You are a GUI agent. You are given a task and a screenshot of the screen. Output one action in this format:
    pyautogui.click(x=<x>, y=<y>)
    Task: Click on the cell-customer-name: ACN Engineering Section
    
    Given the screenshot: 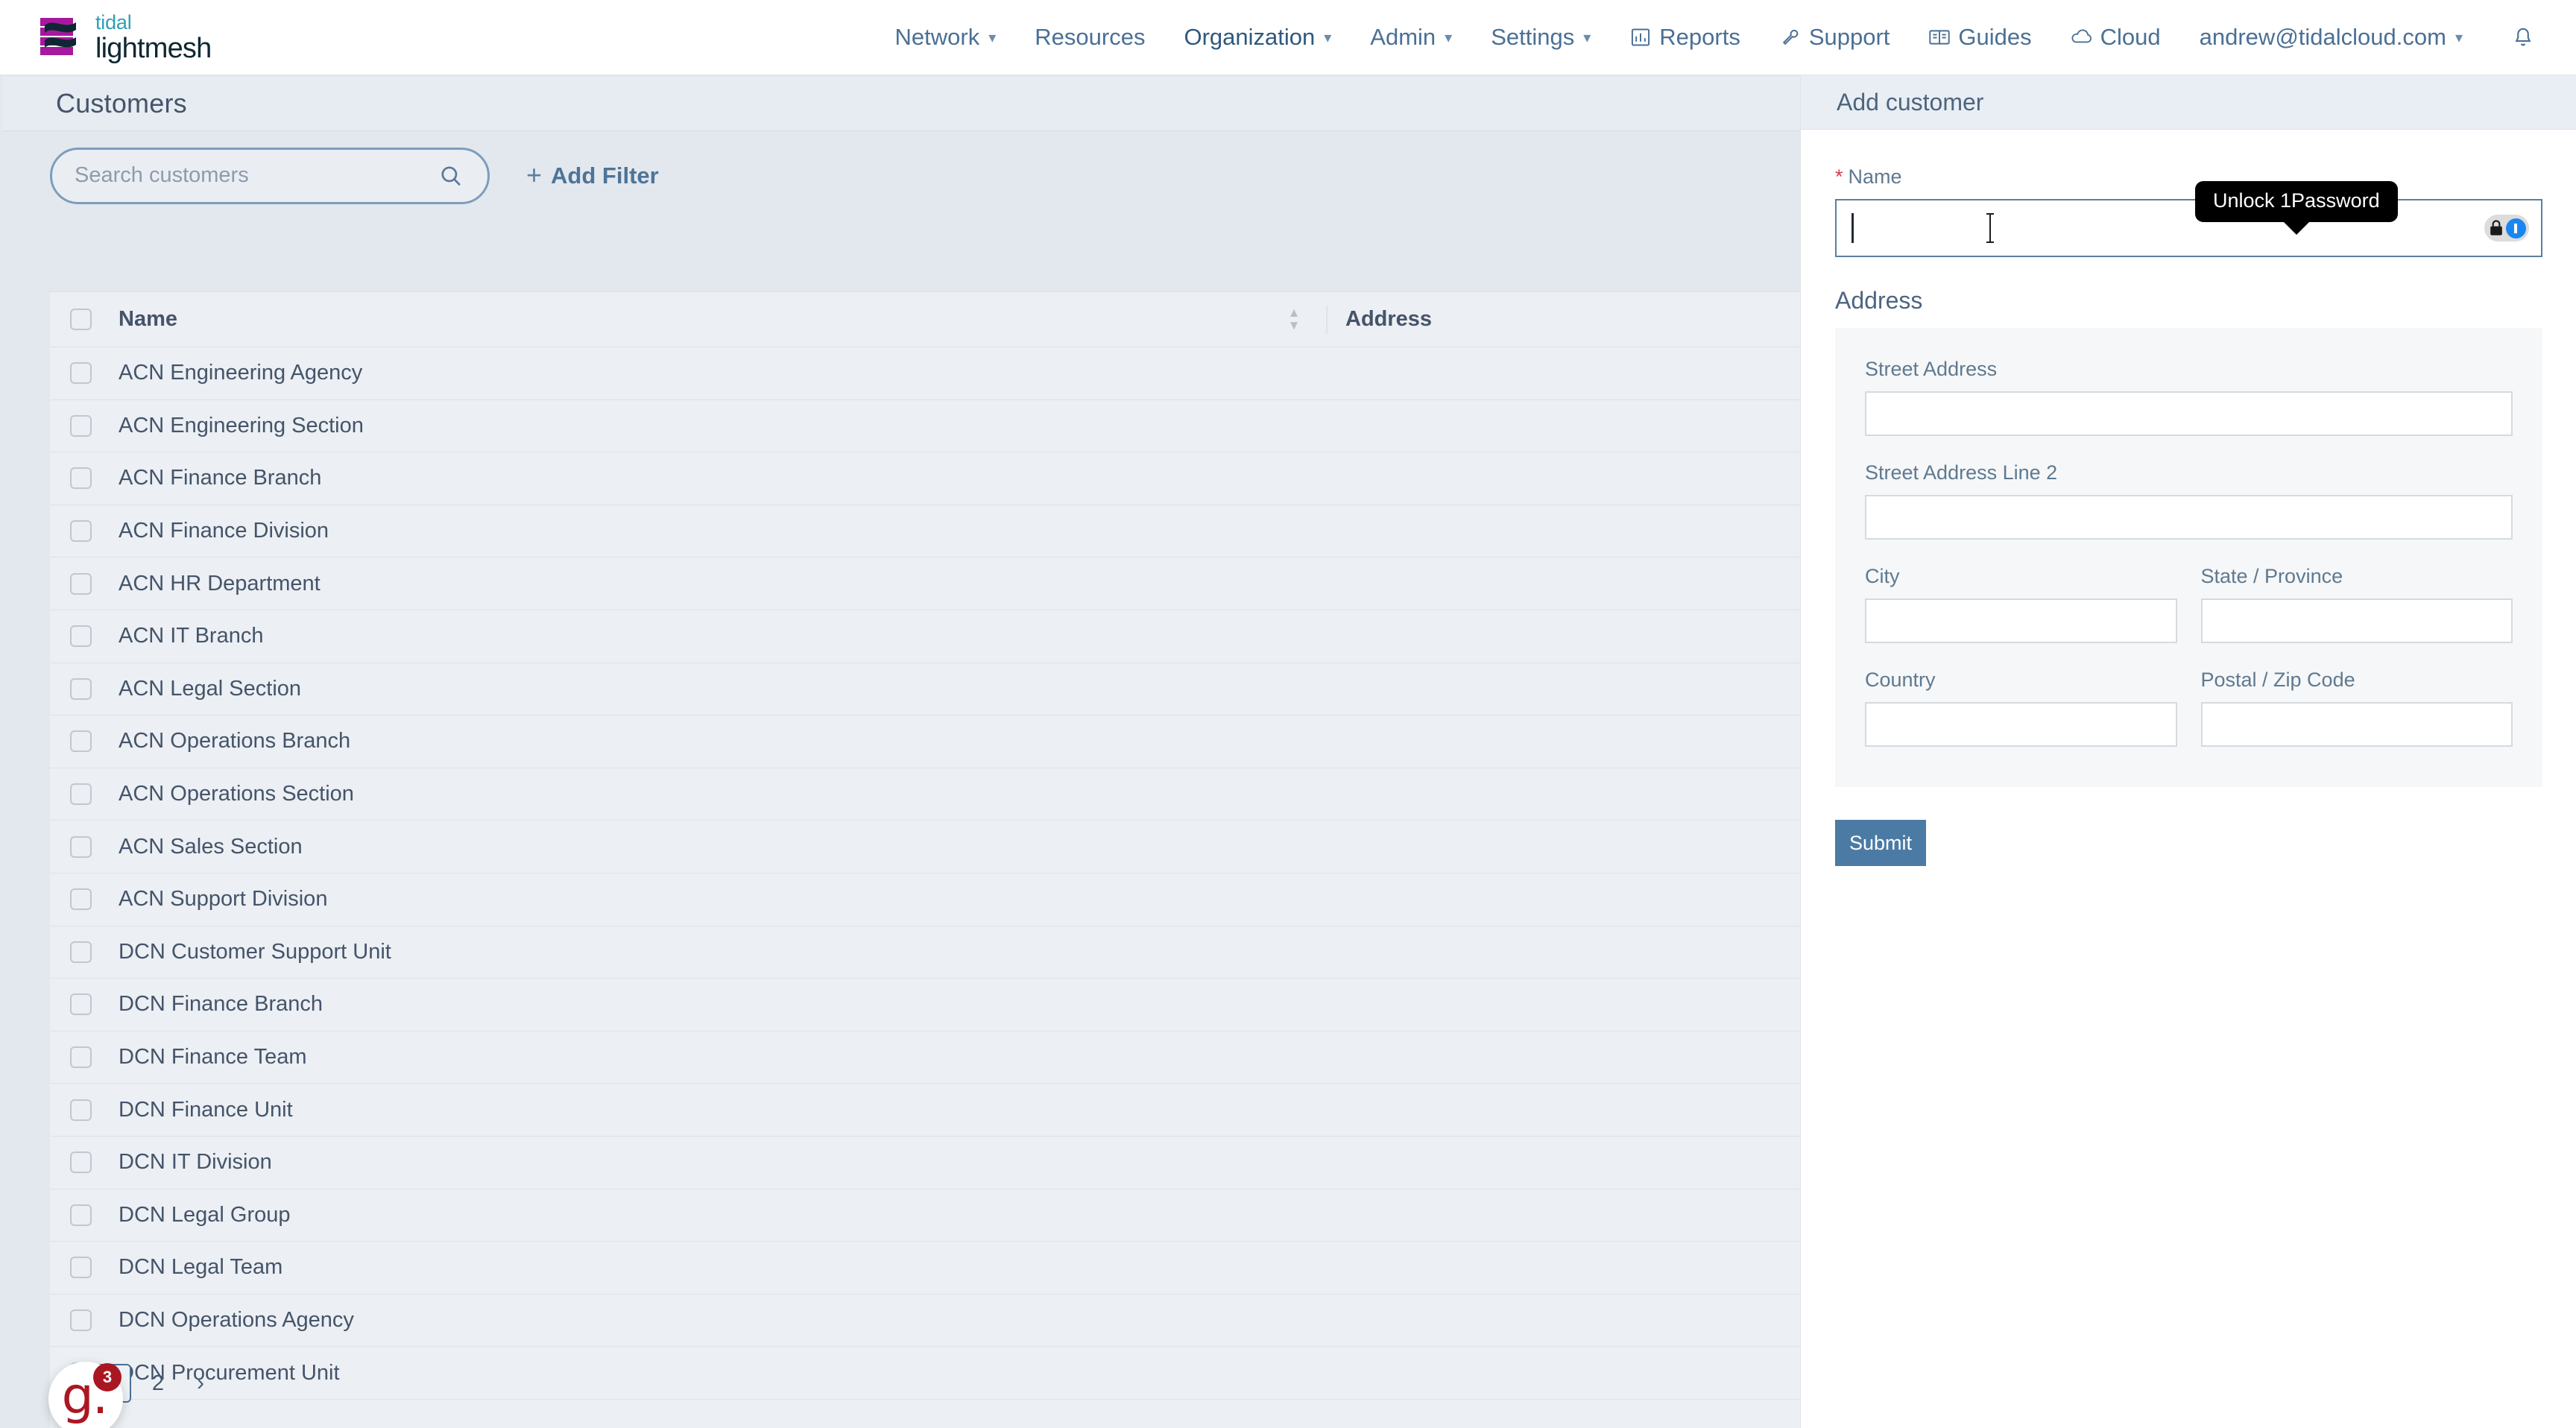 What is the action you would take?
    pyautogui.click(x=700, y=426)
    